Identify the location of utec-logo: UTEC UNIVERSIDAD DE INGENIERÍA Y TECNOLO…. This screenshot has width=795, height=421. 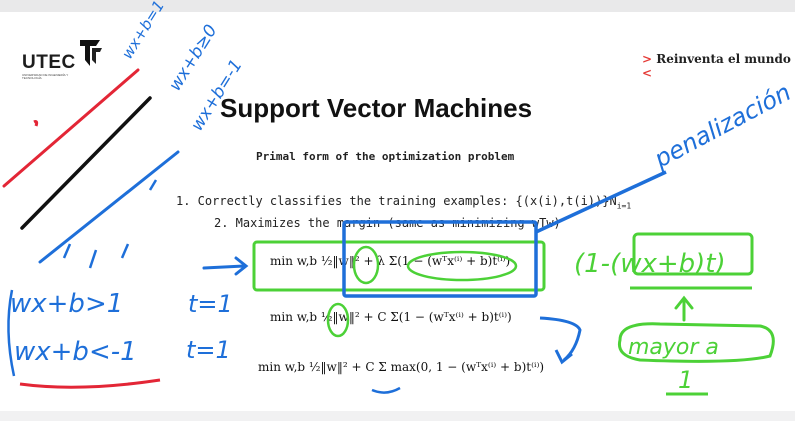
(67, 59).